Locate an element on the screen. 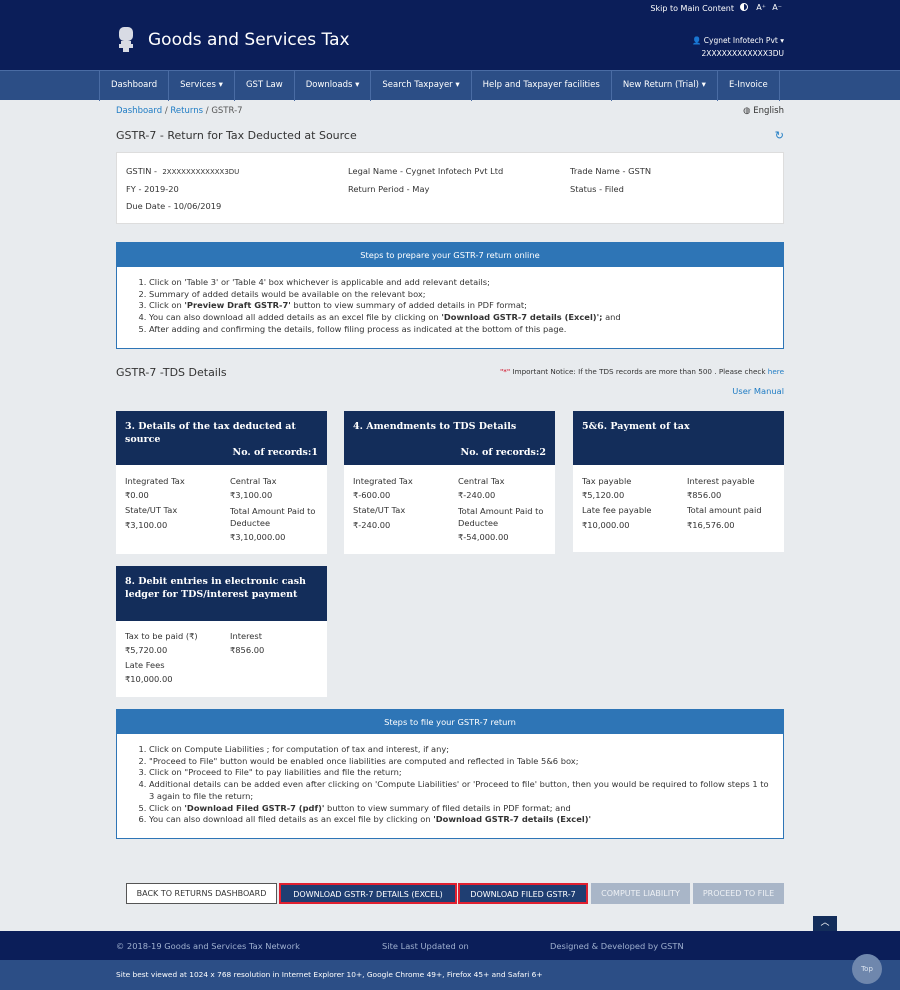 This screenshot has width=900, height=990. site-title: Goods and Services Tax is located at coordinates (249, 40).